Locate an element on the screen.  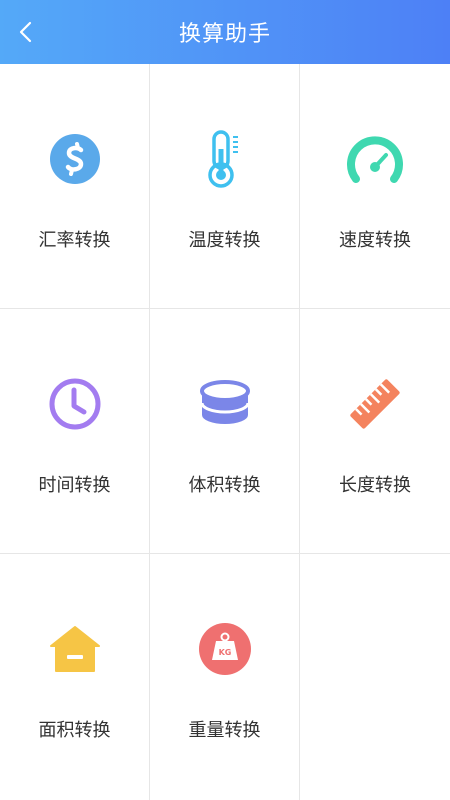
tool-area: 面积转换 is located at coordinates (75, 677).